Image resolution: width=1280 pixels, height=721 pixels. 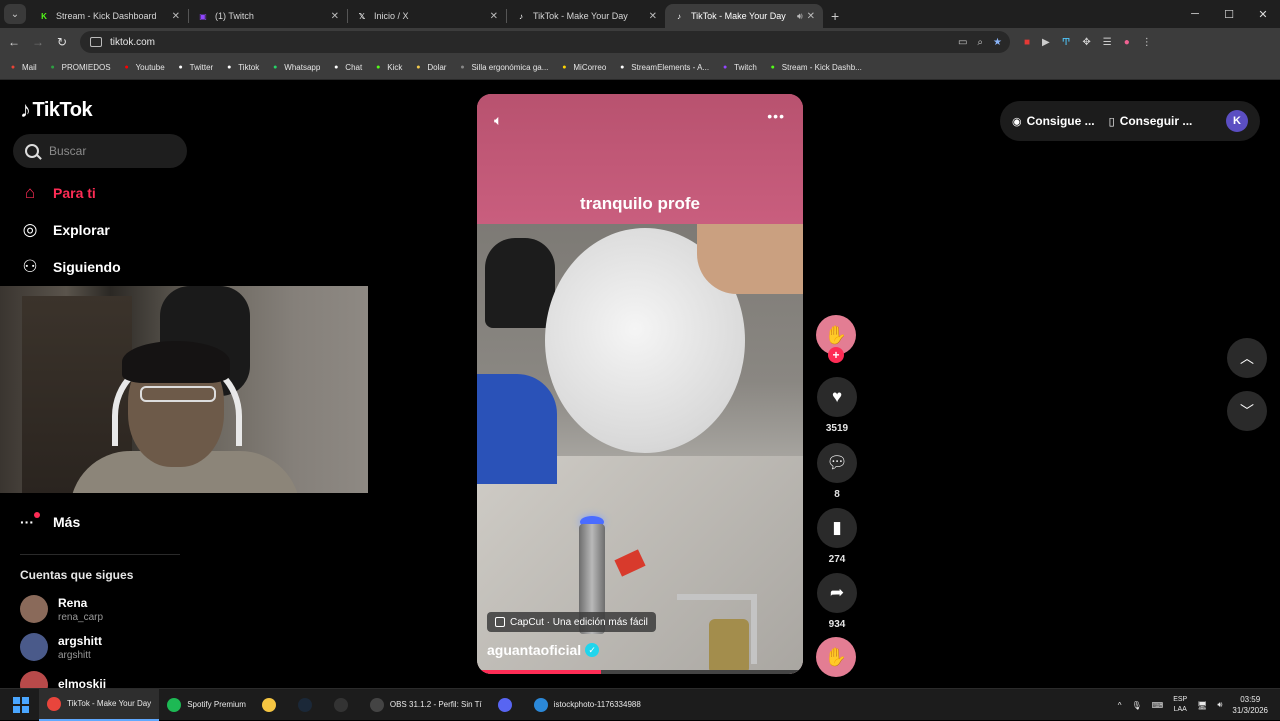 I want to click on bookmark-item: ● MiCorreo, so click(x=582, y=68).